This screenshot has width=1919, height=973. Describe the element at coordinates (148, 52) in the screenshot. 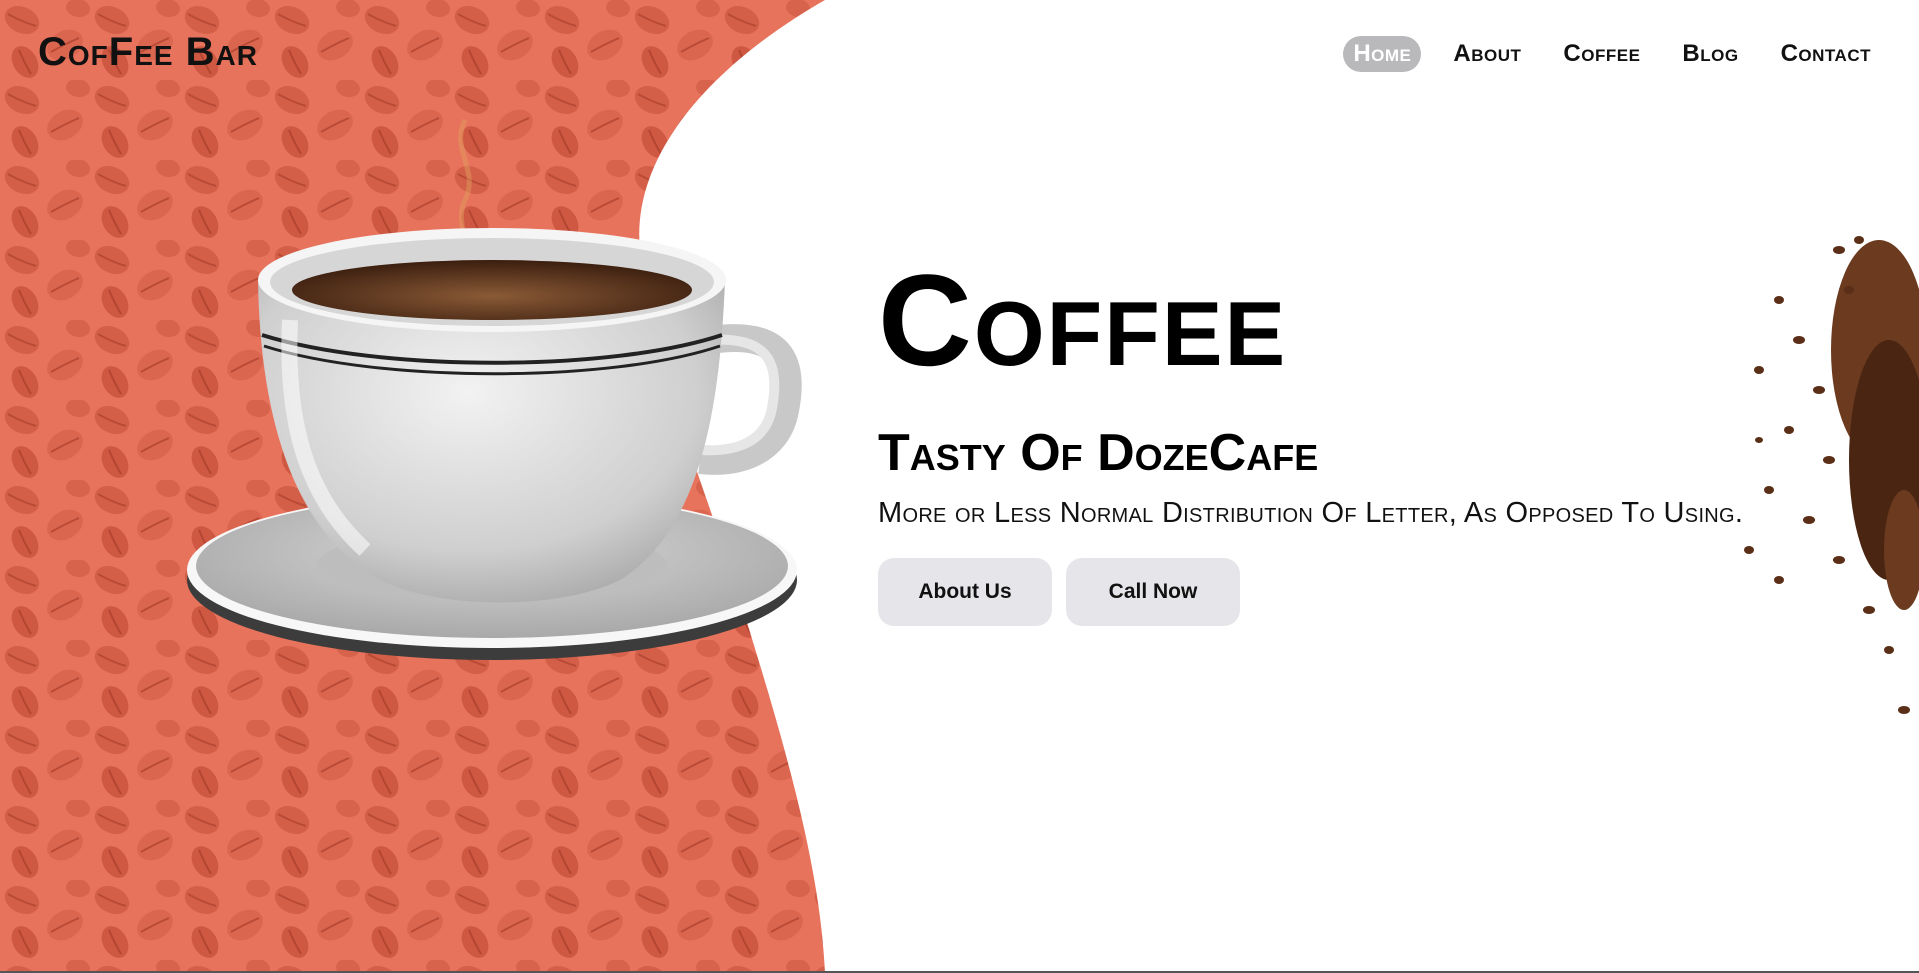

I see `brand-logo: CofFee Bar` at that location.